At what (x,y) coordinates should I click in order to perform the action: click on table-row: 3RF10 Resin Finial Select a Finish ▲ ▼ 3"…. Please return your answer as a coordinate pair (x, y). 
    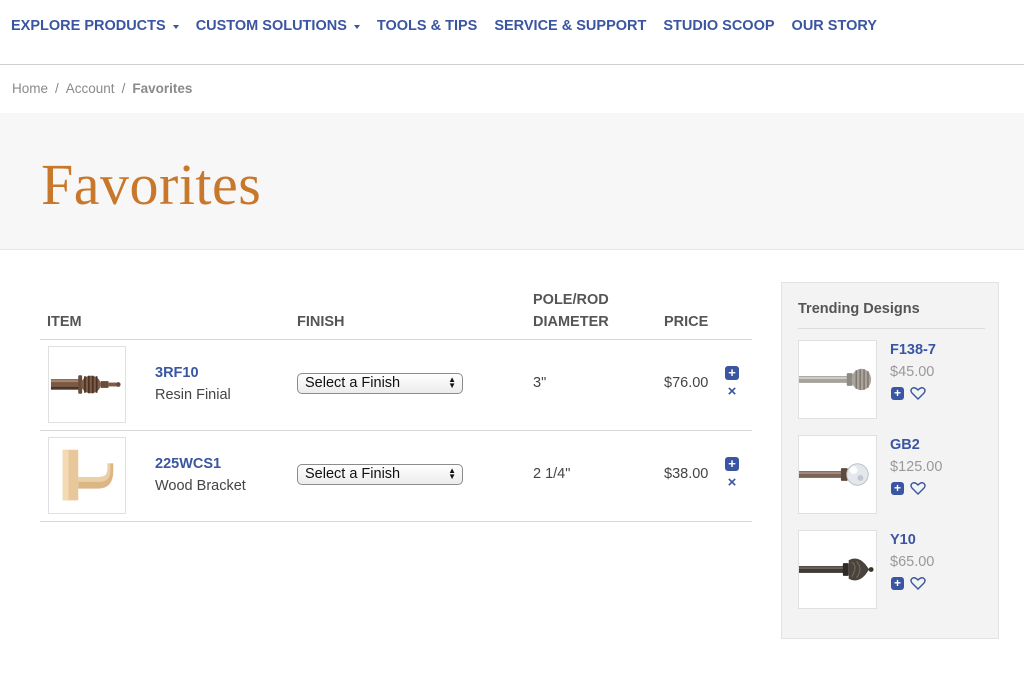
    Looking at the image, I should click on (396, 385).